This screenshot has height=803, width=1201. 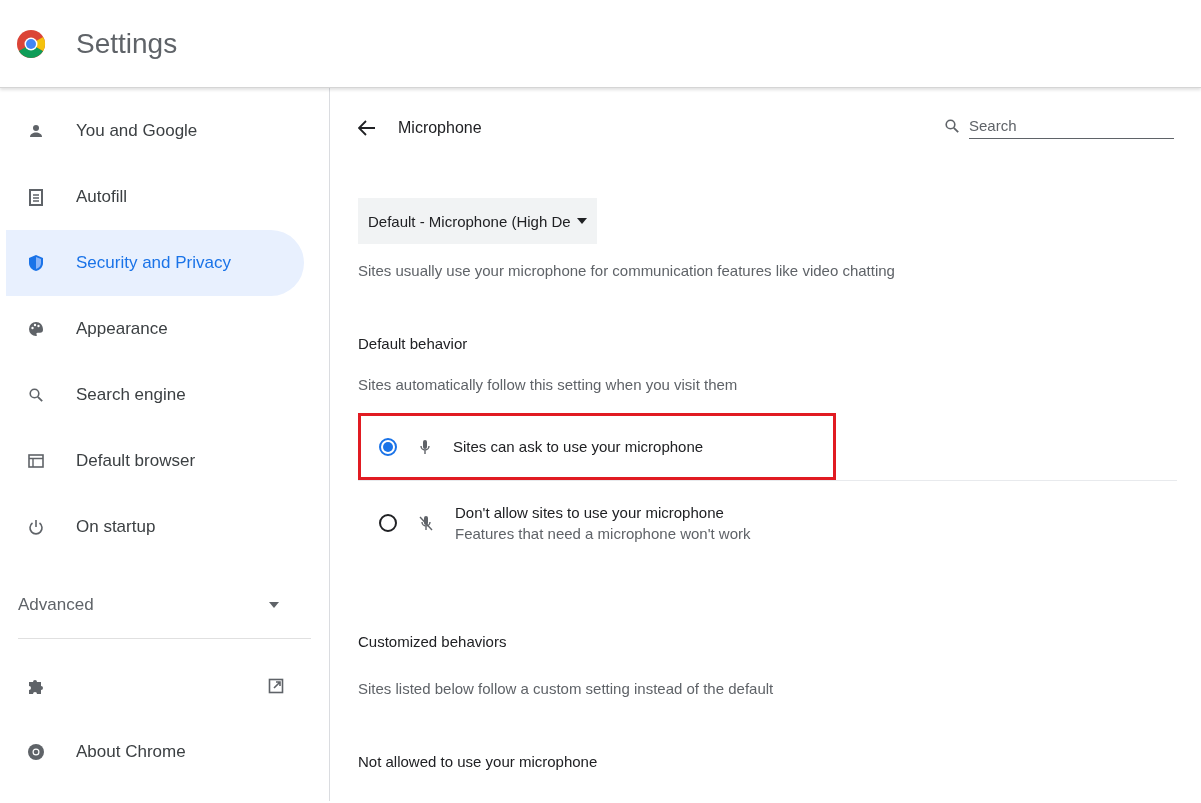 I want to click on advanced-section-toggle: Advanced, so click(x=164, y=605).